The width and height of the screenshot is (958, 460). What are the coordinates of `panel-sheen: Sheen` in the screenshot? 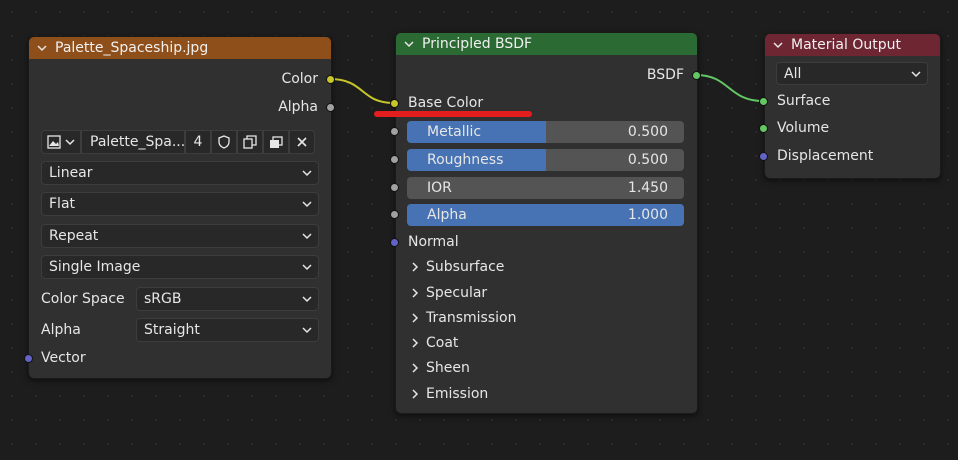 It's located at (440, 368).